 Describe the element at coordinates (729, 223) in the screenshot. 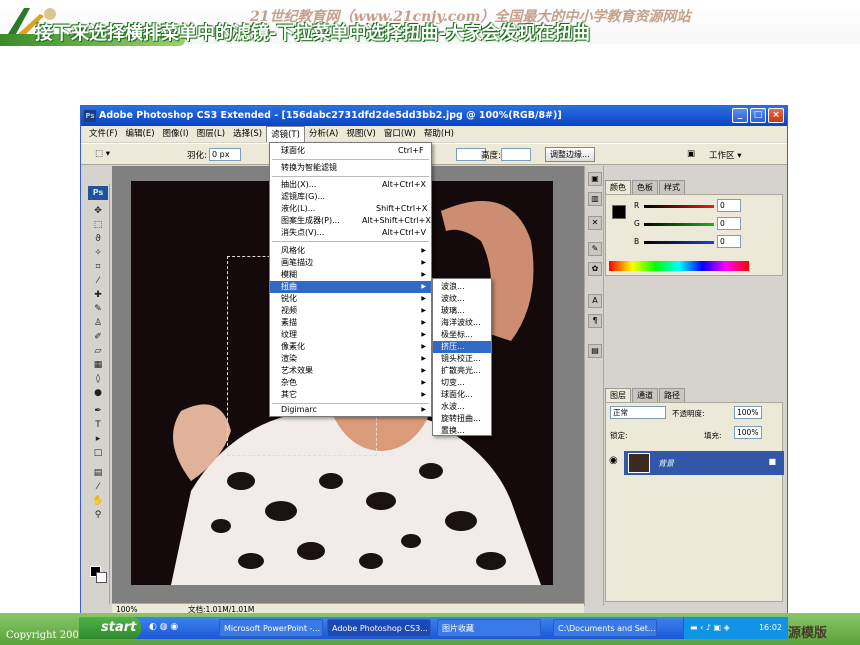

I see `green-value: 0` at that location.